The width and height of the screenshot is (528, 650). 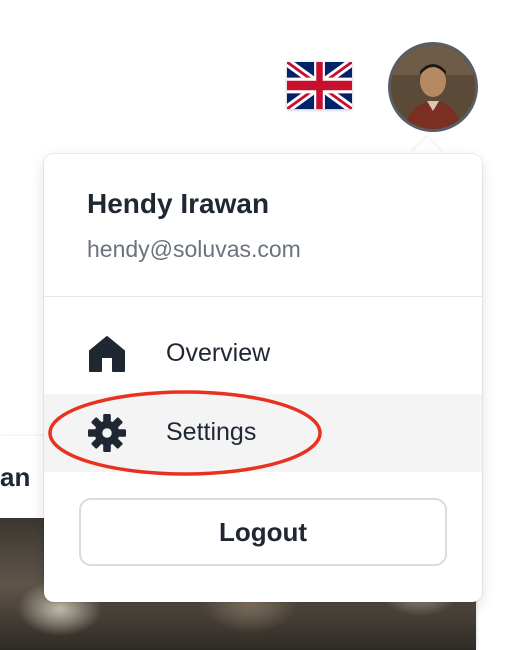 I want to click on user-name: Hendy Irawan, so click(x=178, y=203).